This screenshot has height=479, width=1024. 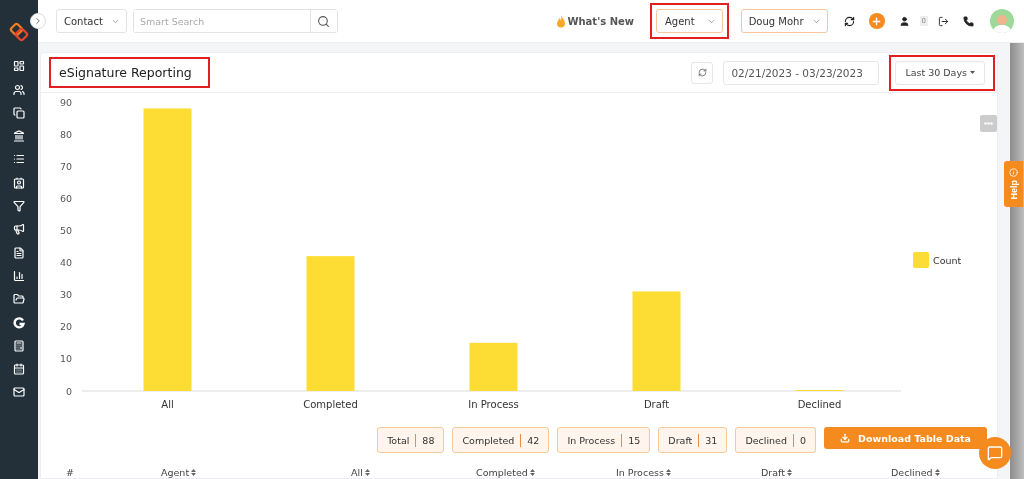 What do you see at coordinates (65, 263) in the screenshot?
I see `axis-tick-label: 40` at bounding box center [65, 263].